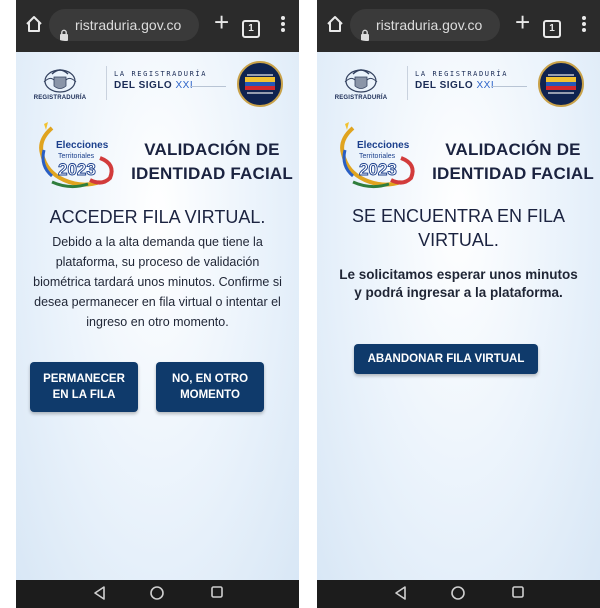 Image resolution: width=600 pixels, height=608 pixels. What do you see at coordinates (157, 217) in the screenshot?
I see `queue-heading: ACCEDER FILA VIRTUAL.` at bounding box center [157, 217].